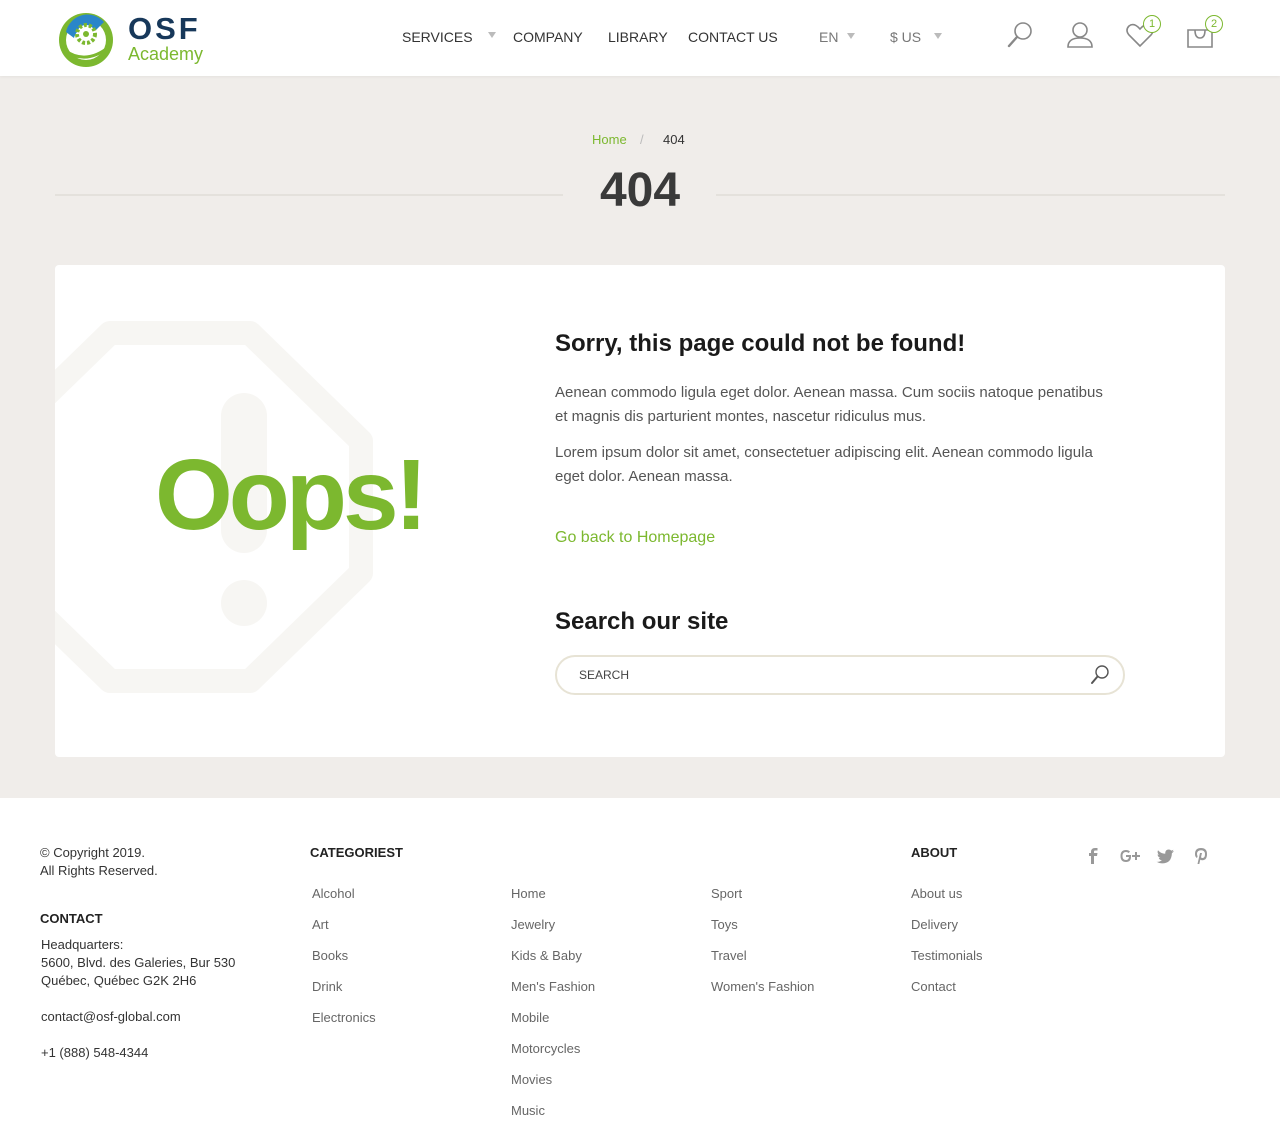  I want to click on breadcrumb: Home / 404, so click(640, 140).